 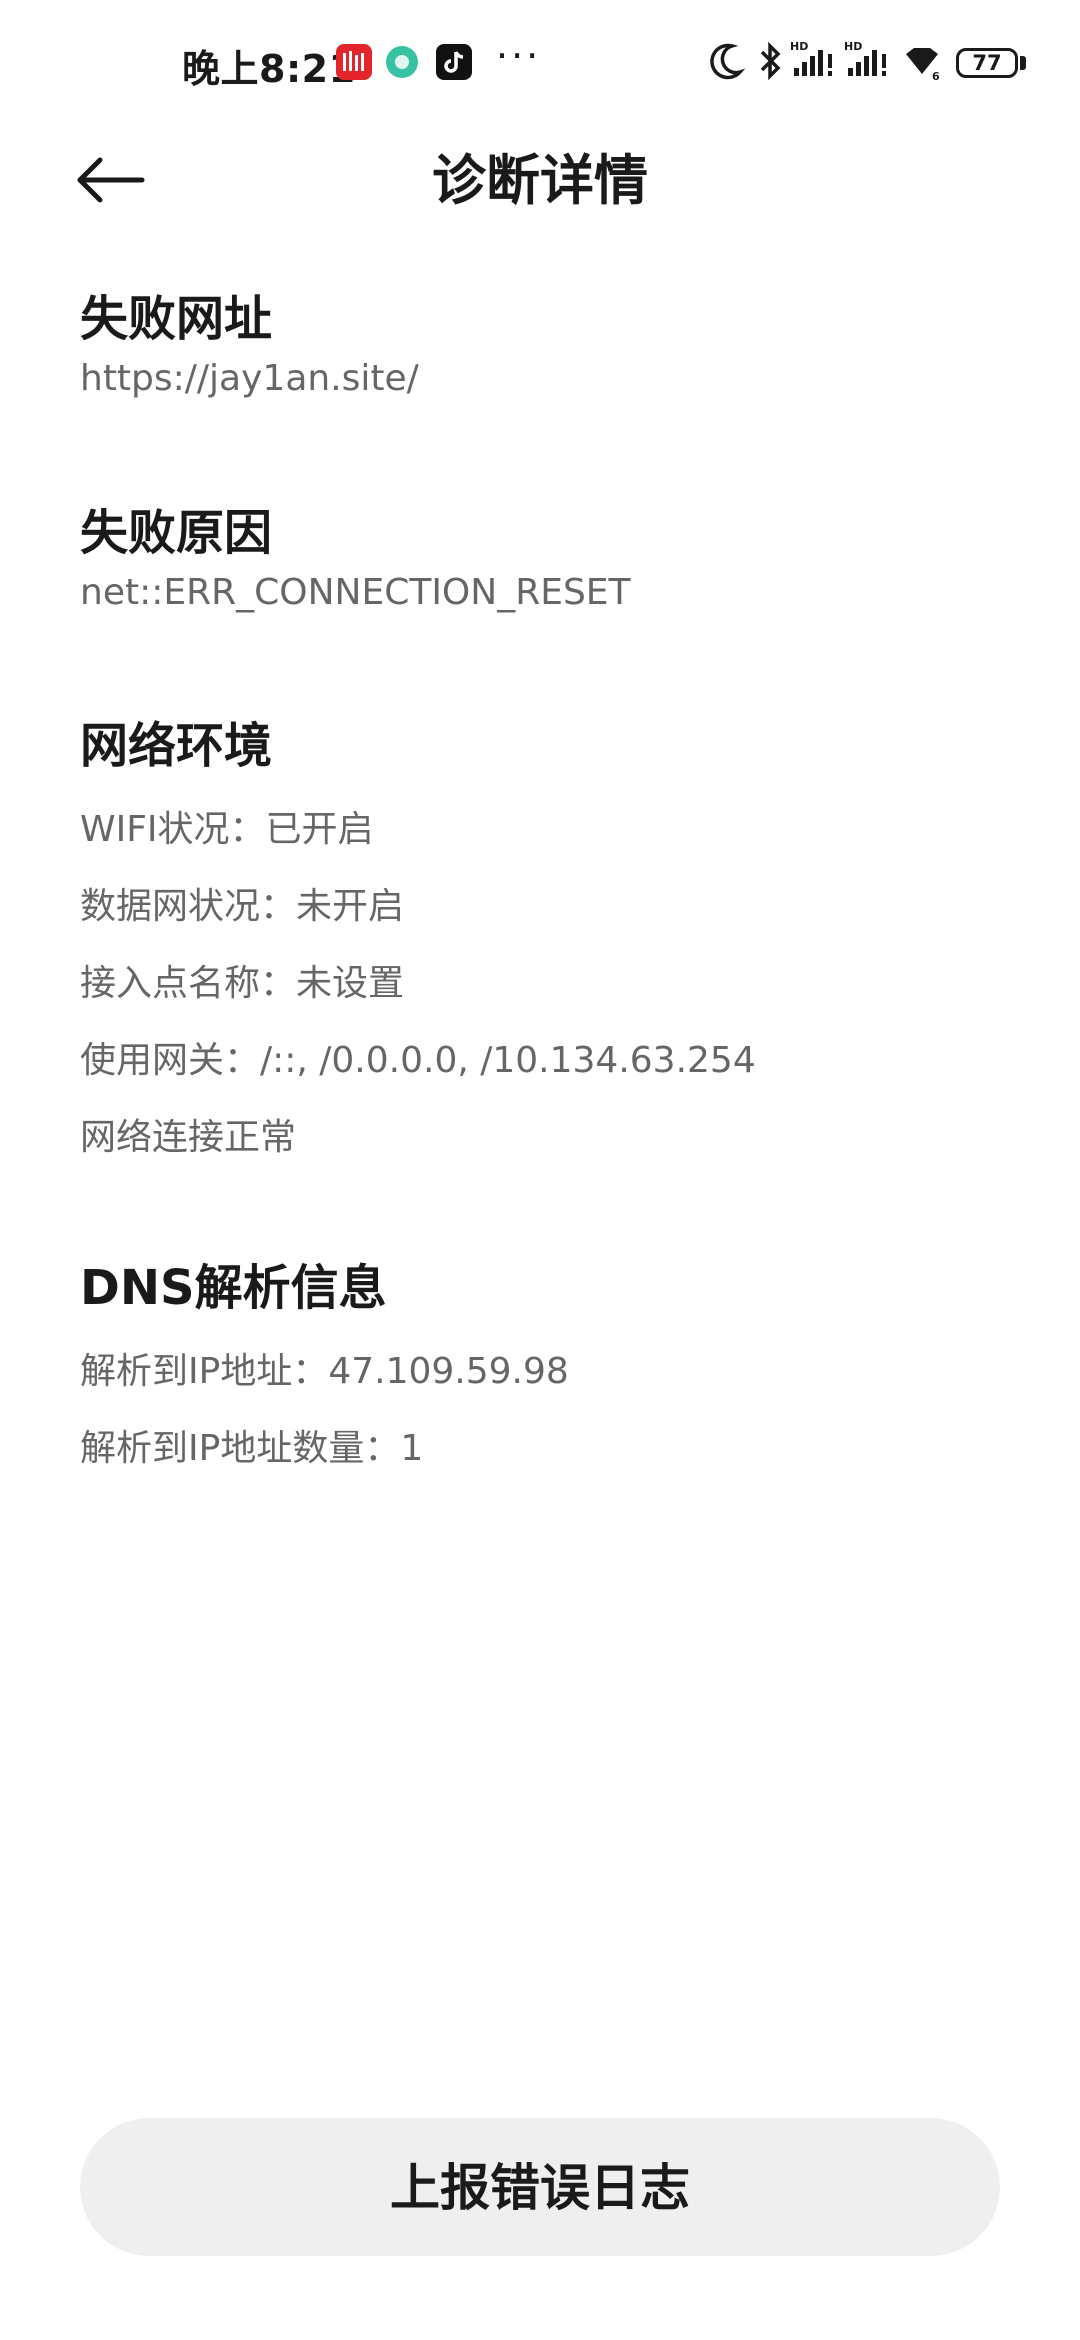 What do you see at coordinates (176, 746) in the screenshot?
I see `network-heading: 网络环境` at bounding box center [176, 746].